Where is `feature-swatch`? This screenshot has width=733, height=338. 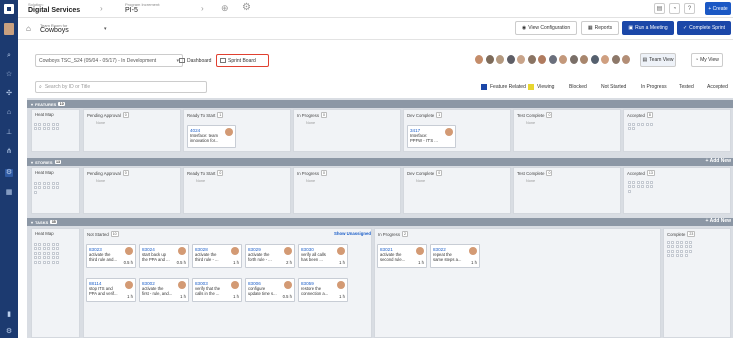
feature-swatch is located at coordinates (484, 87).